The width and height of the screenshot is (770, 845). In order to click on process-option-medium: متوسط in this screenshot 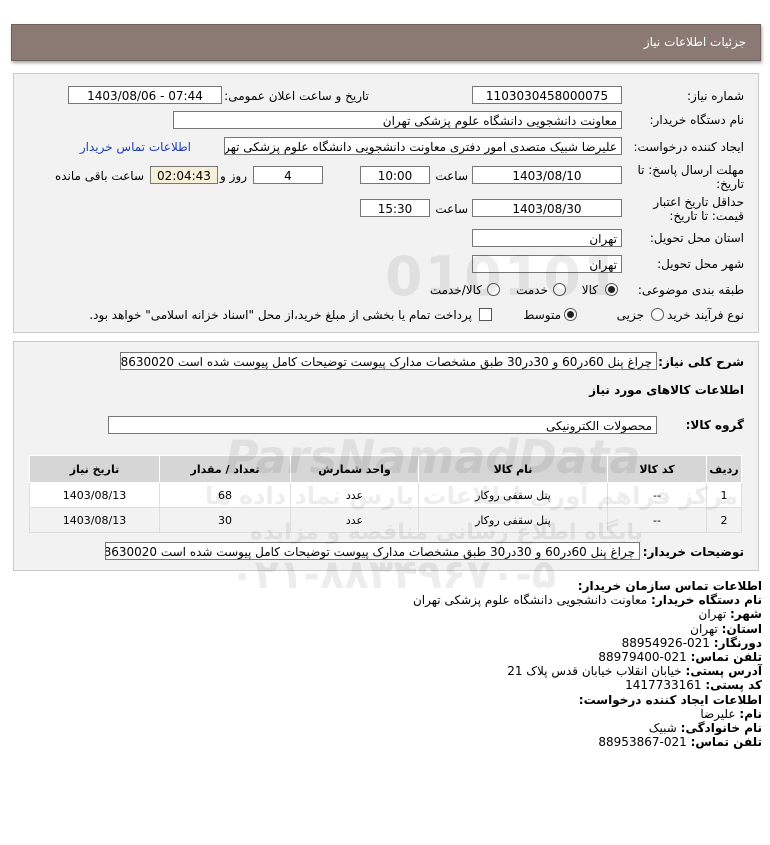, I will do `click(542, 315)`.